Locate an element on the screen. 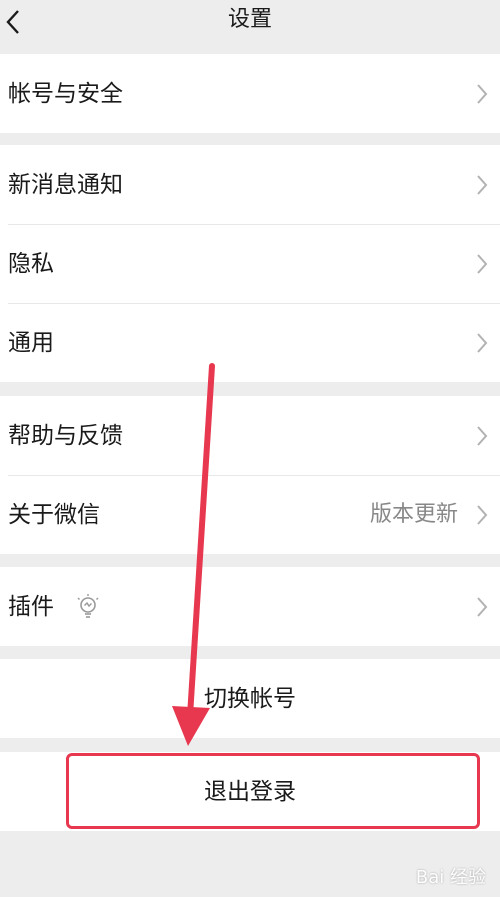  highlight-box is located at coordinates (273, 791).